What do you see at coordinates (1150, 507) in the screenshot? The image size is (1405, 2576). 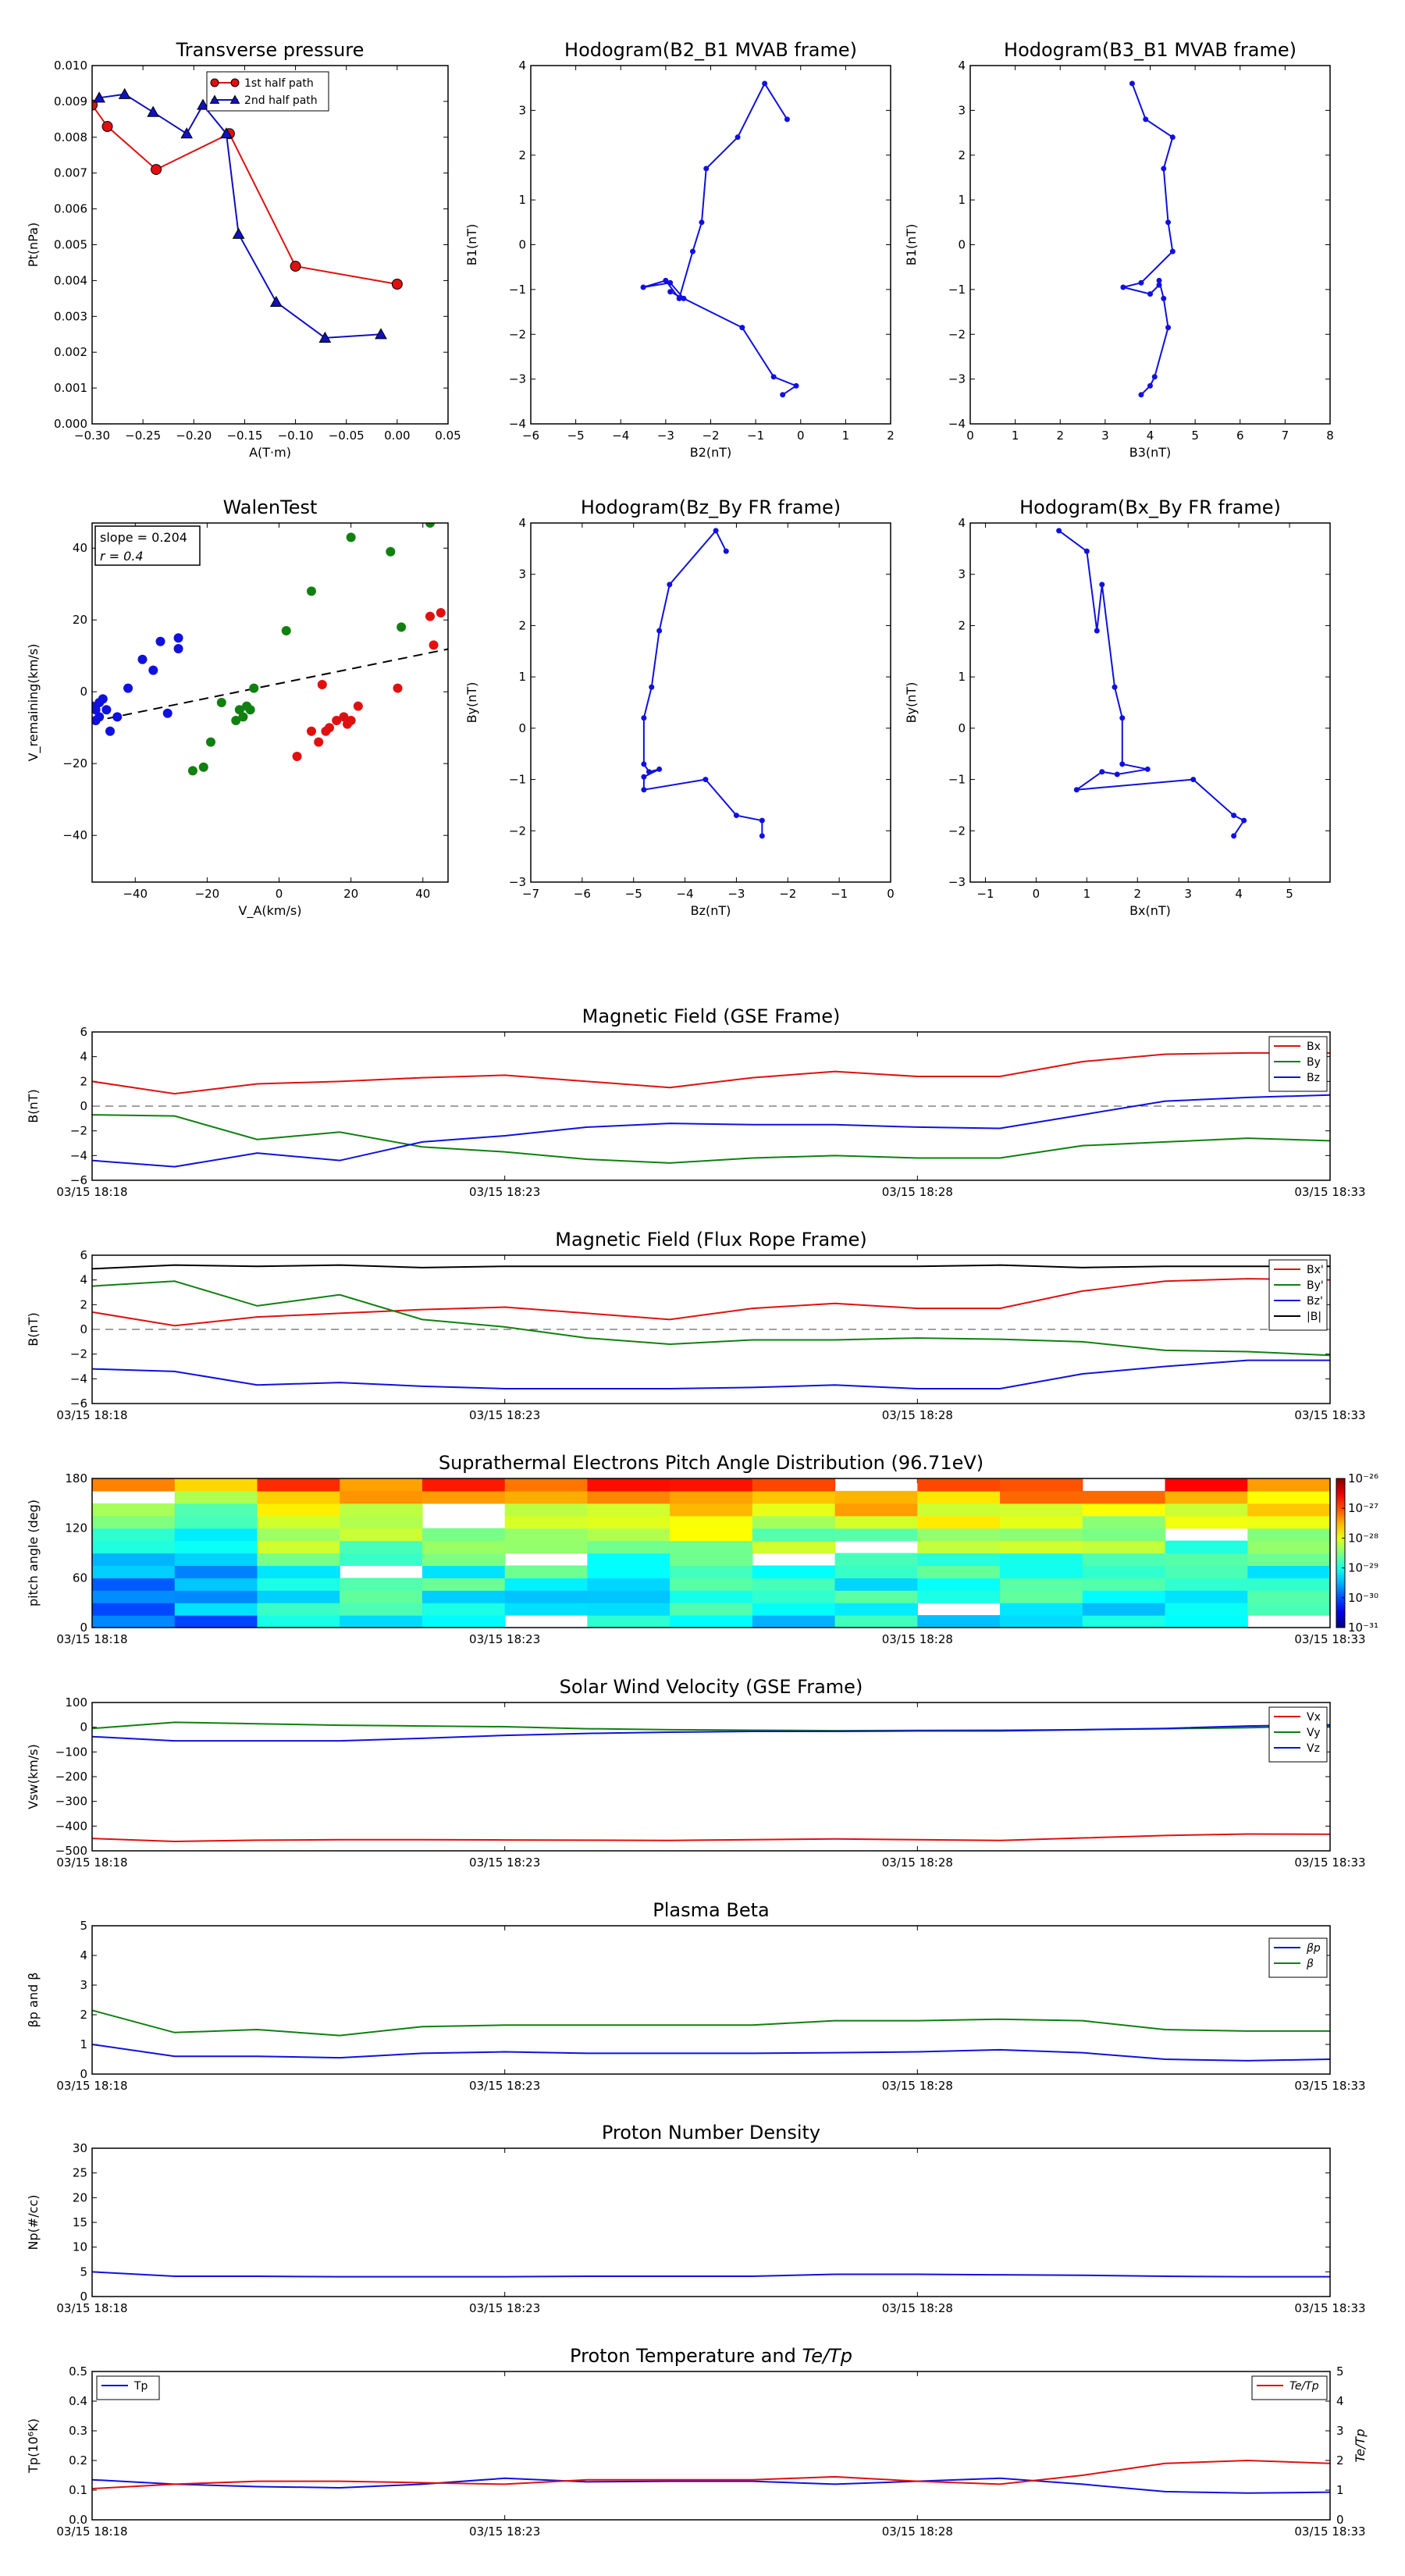 I see `chart-title: Hodogram(Bx_By FR frame)` at bounding box center [1150, 507].